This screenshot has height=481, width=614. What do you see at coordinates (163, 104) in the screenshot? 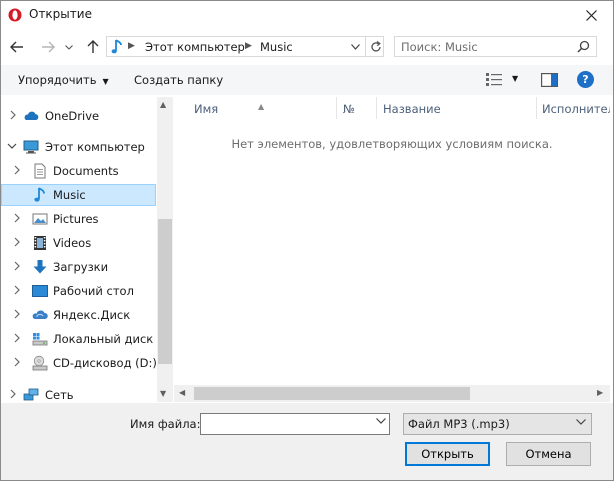
I see `scroll-up-icon: ▲` at bounding box center [163, 104].